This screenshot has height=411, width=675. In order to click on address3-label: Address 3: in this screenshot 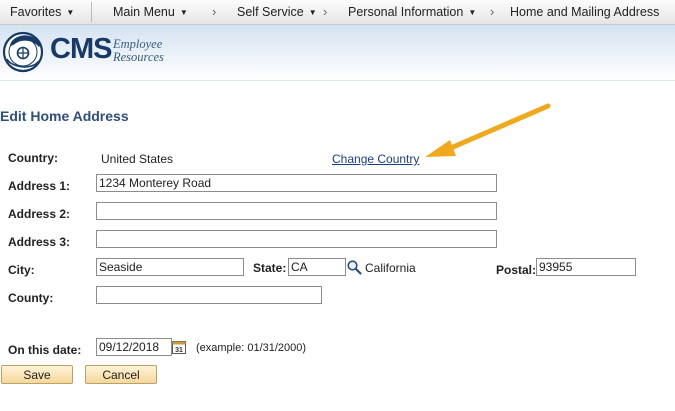, I will do `click(39, 242)`.